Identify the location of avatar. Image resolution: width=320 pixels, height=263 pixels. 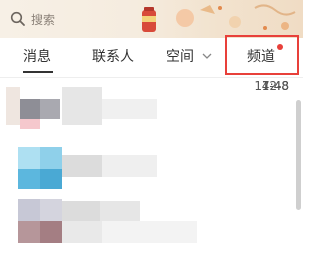
(13, 106).